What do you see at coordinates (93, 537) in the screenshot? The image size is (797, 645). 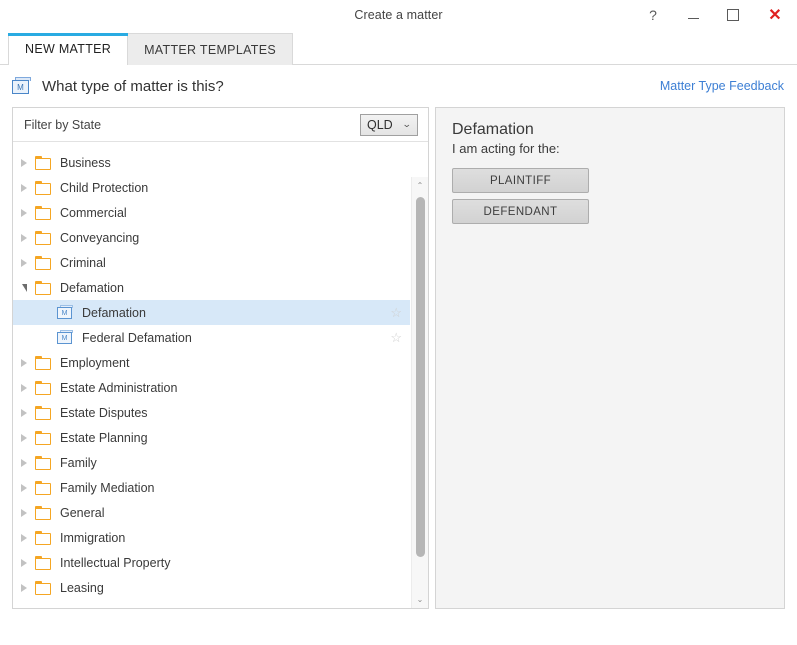 I see `tree-item-label: Immigration` at bounding box center [93, 537].